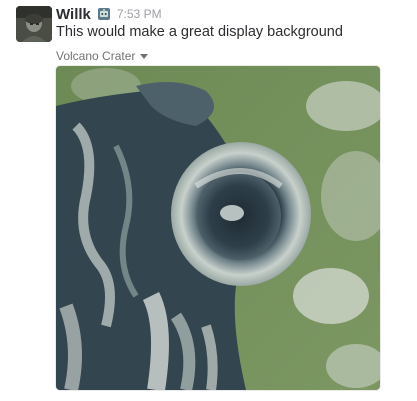 This screenshot has width=417, height=401. I want to click on robot-status-icon, so click(103, 14).